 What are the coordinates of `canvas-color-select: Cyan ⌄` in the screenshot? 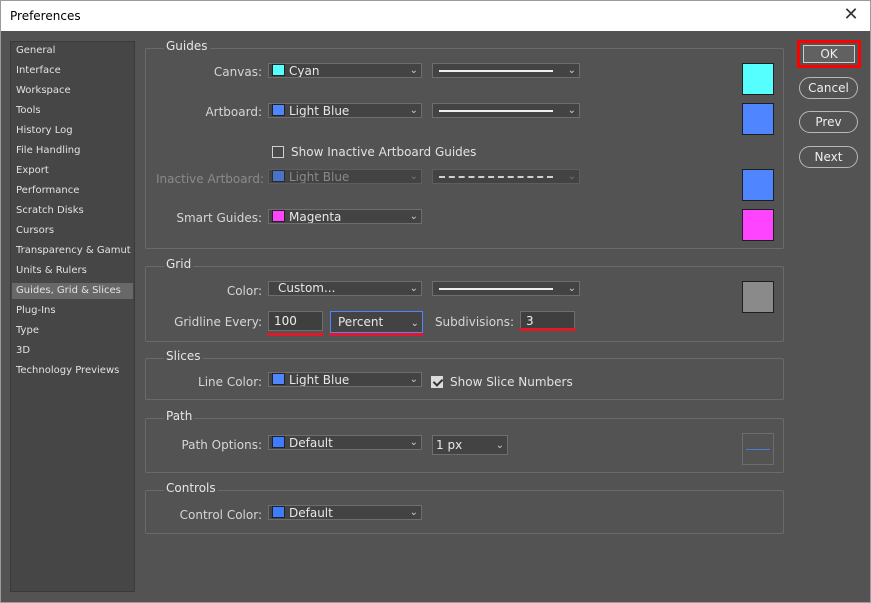 It's located at (345, 70).